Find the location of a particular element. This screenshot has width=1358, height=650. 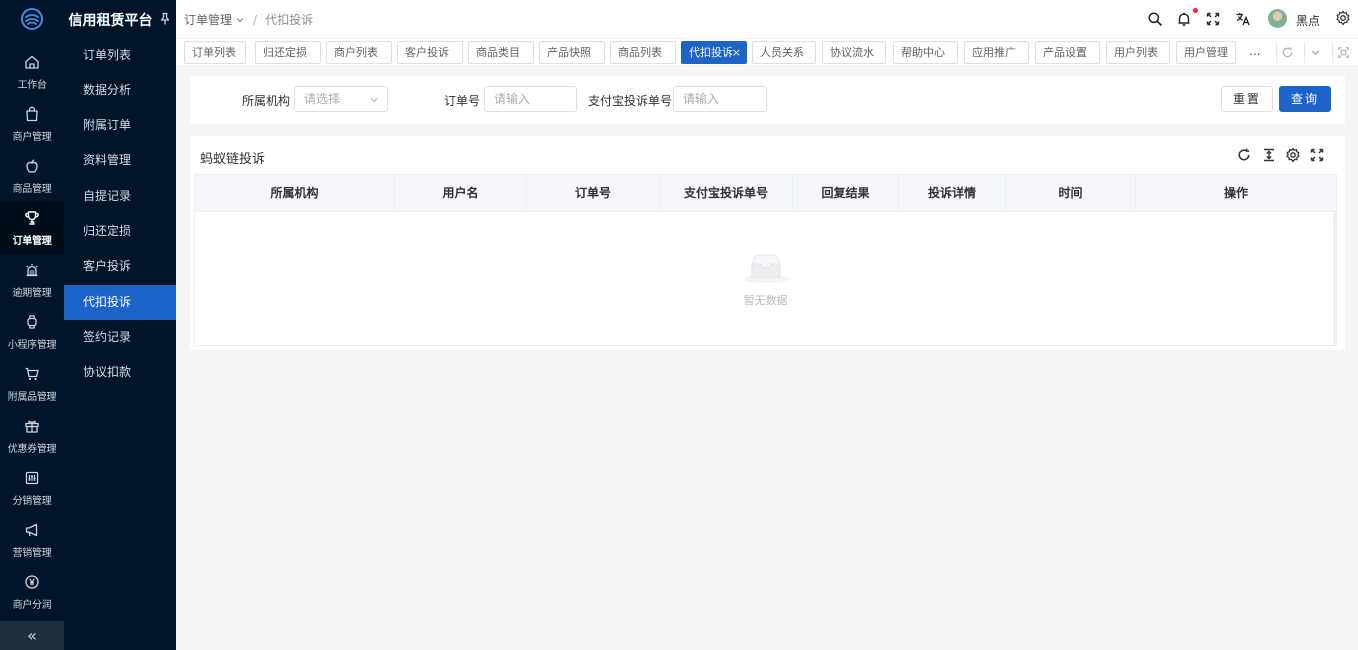

rail-item-accessory: 附属品管理 is located at coordinates (32, 384).